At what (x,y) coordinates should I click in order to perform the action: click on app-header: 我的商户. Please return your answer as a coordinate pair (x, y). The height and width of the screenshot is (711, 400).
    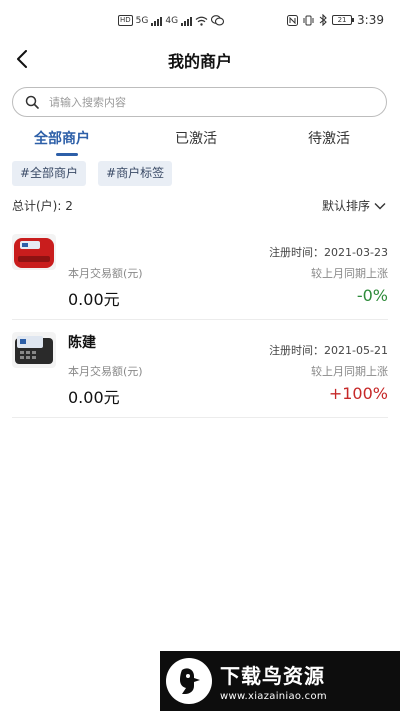
    Looking at the image, I should click on (200, 60).